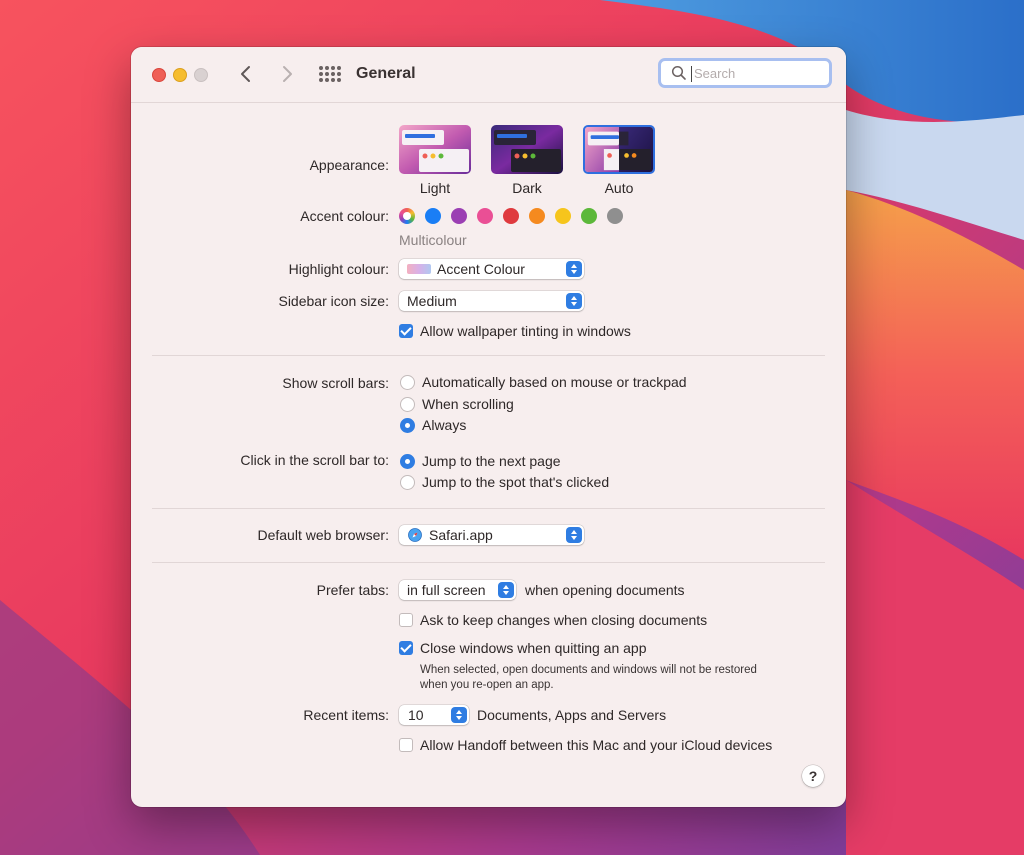  Describe the element at coordinates (468, 404) in the screenshot. I see `scroll-bars-when-scrolling-label: When scrolling` at that location.